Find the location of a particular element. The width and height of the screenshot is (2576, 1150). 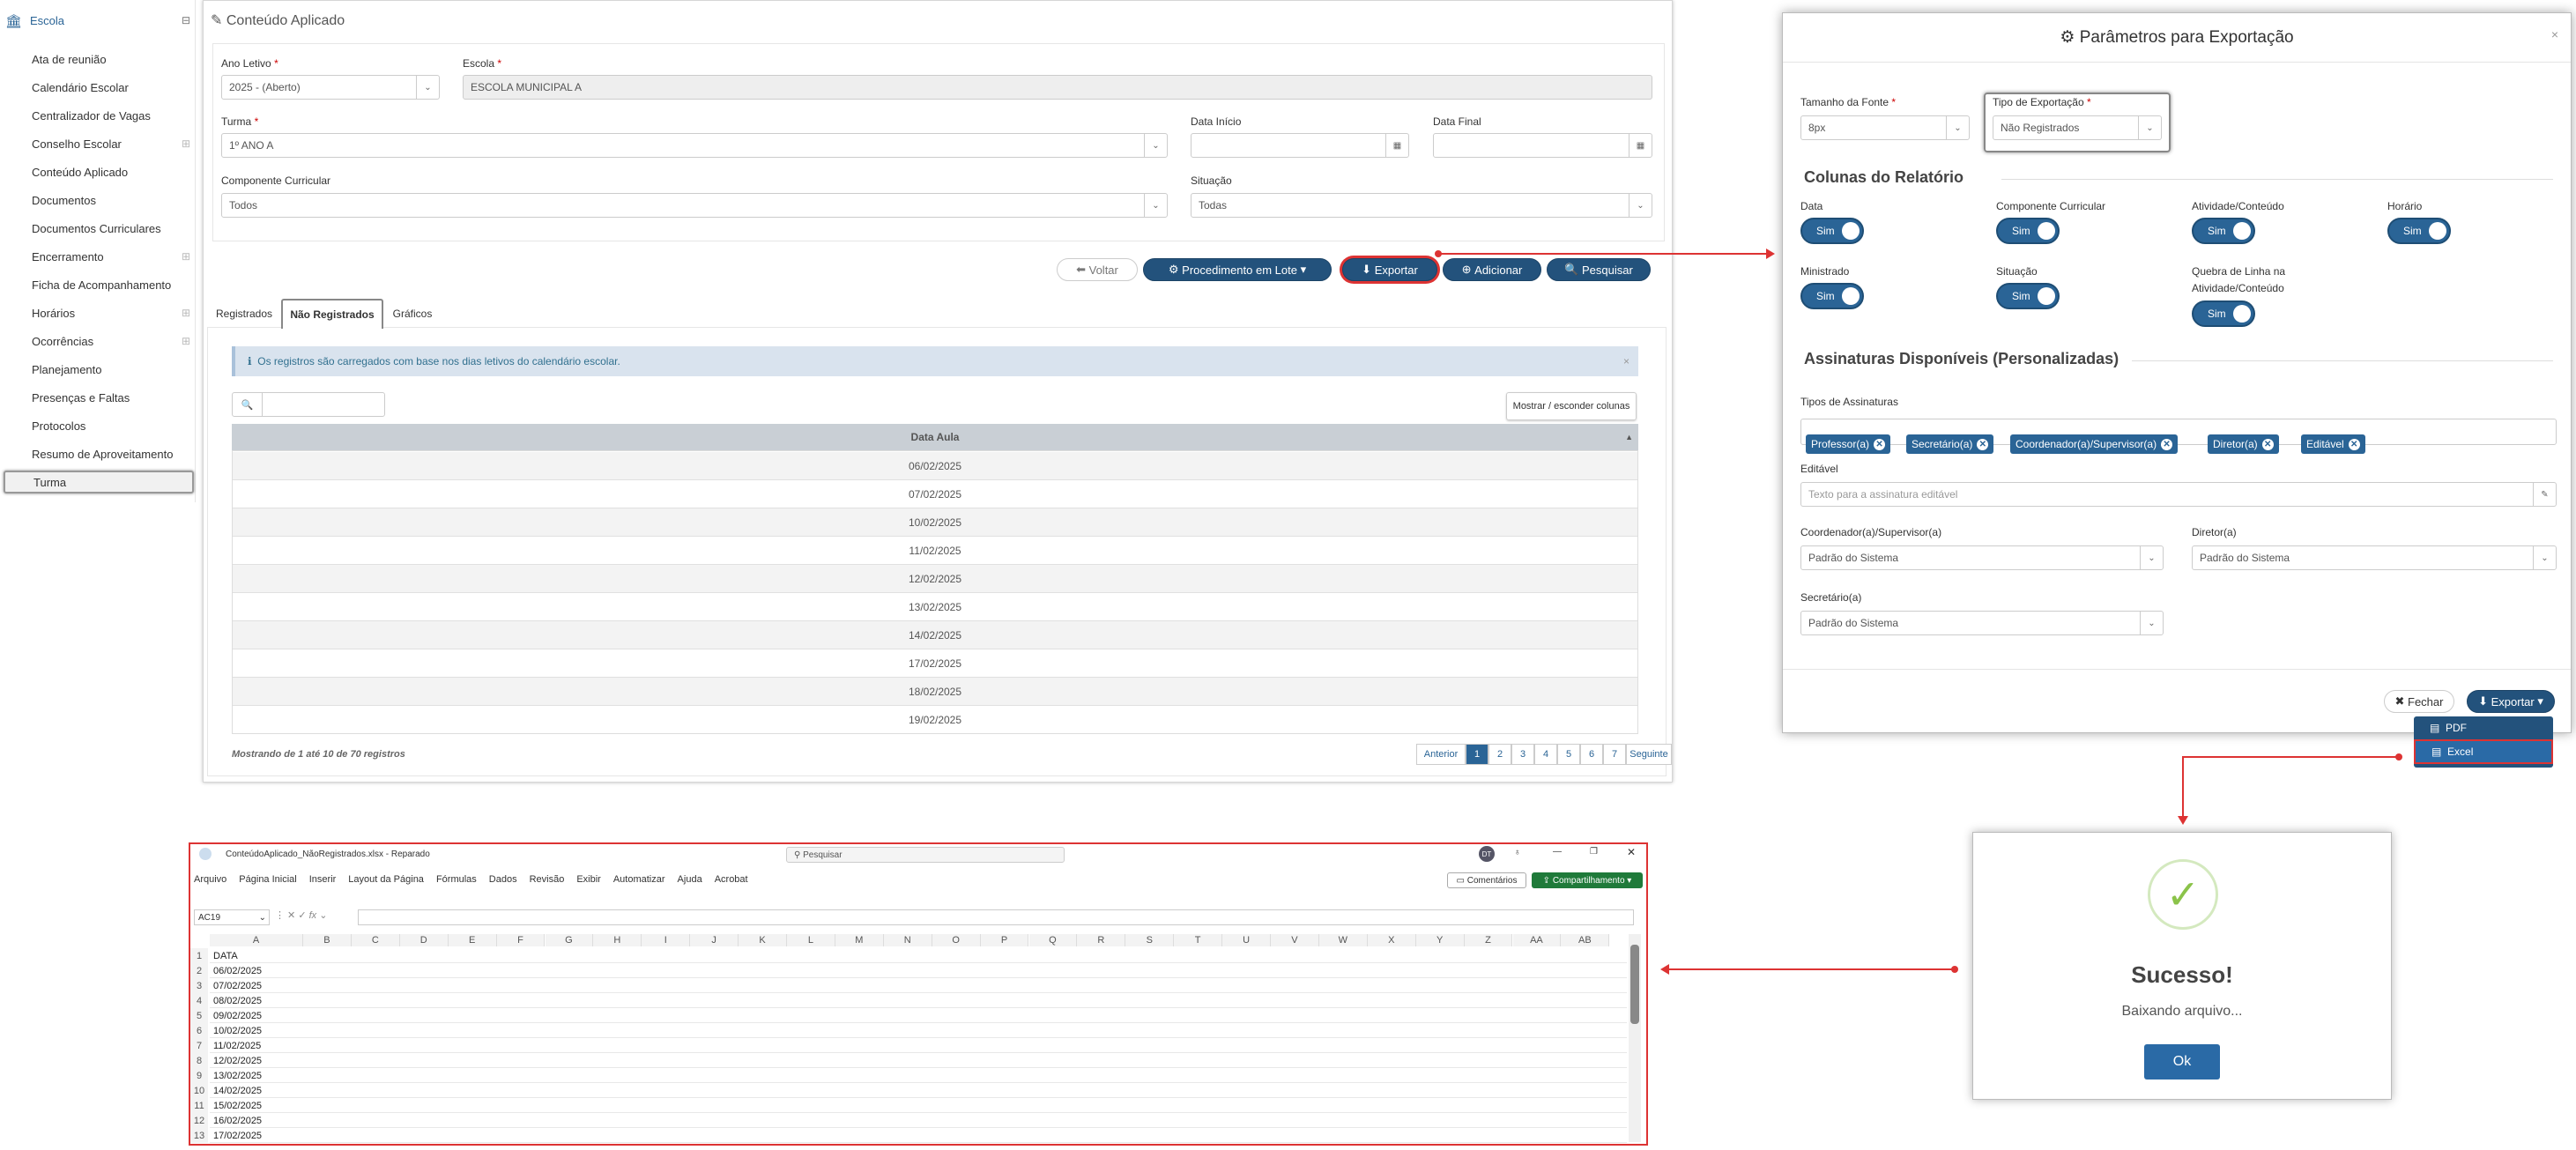

column-header: L is located at coordinates (811, 940).